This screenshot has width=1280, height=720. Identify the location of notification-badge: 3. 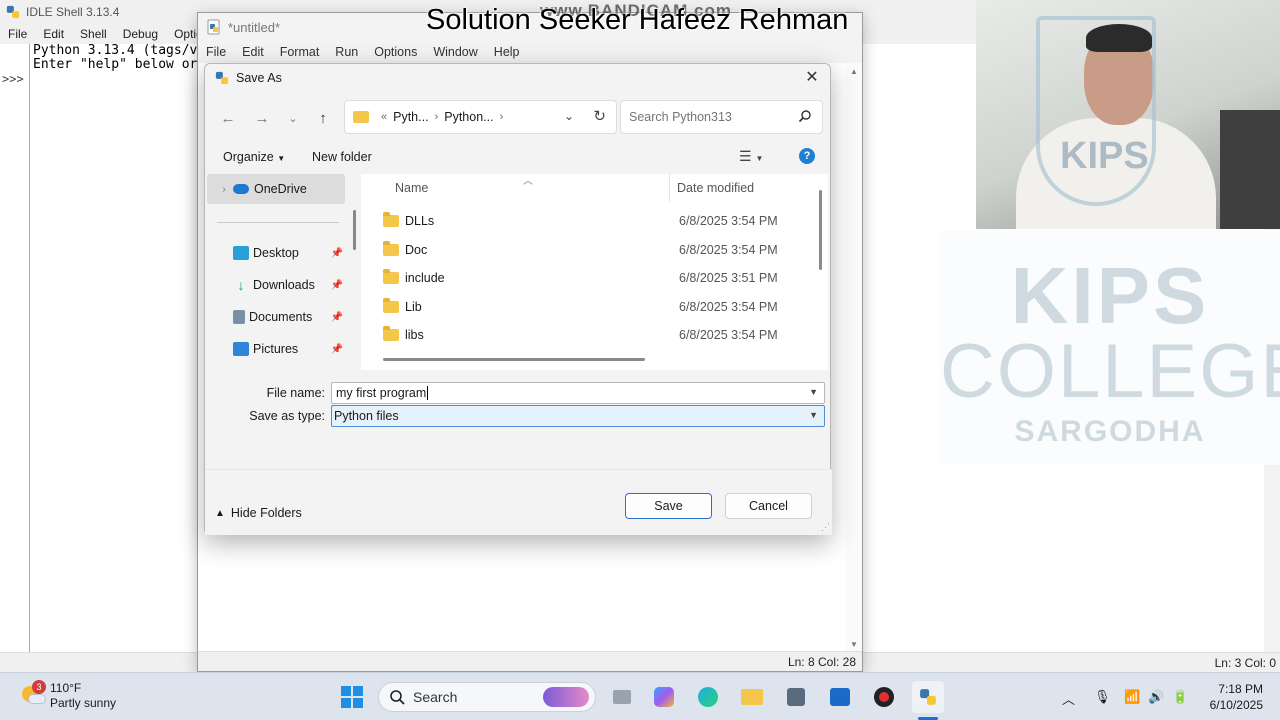
(39, 687).